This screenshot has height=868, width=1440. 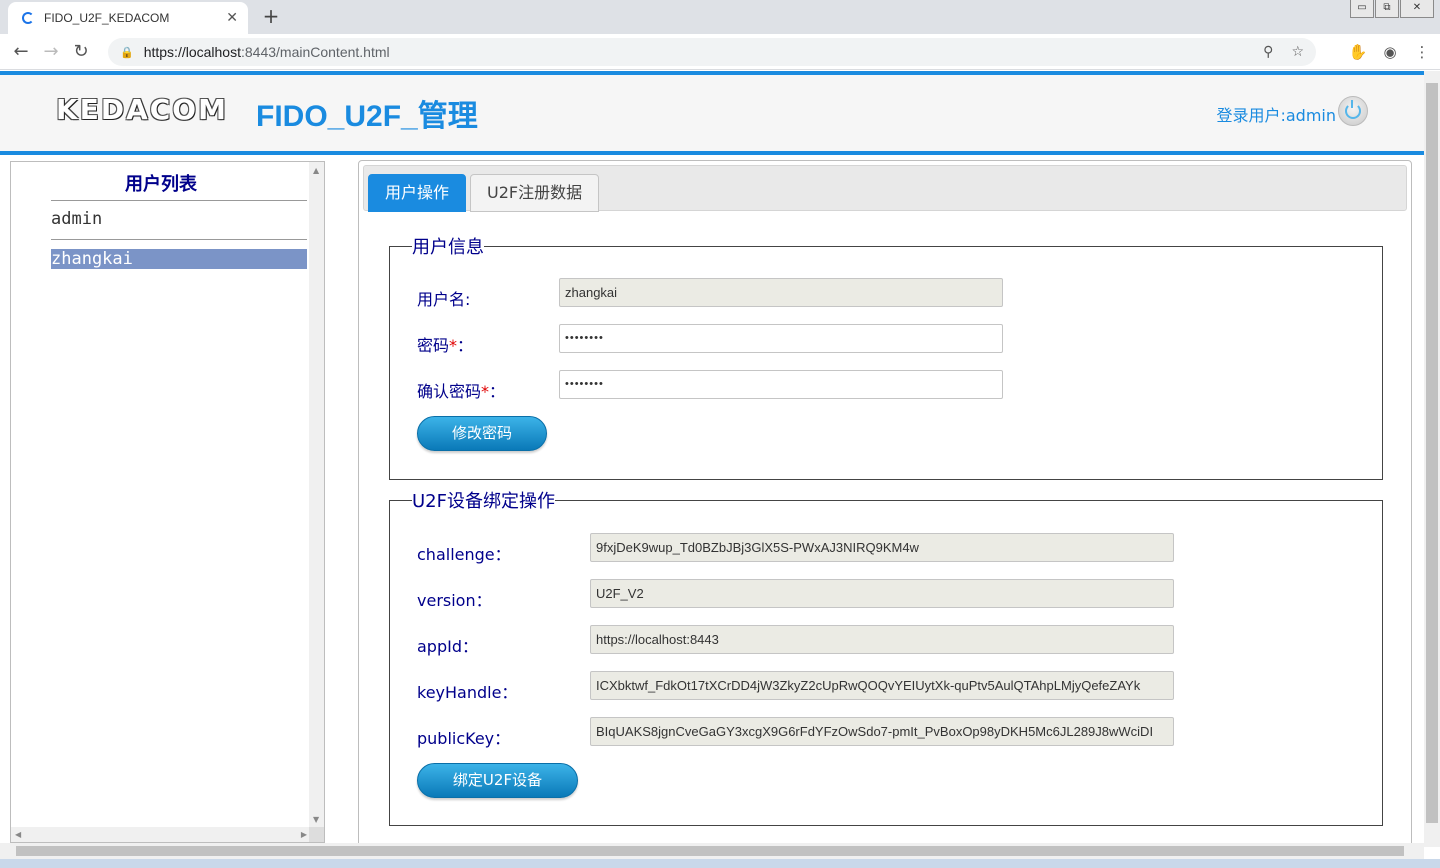 I want to click on tab-strip: 用户操作 U2F注册数据, so click(x=885, y=188).